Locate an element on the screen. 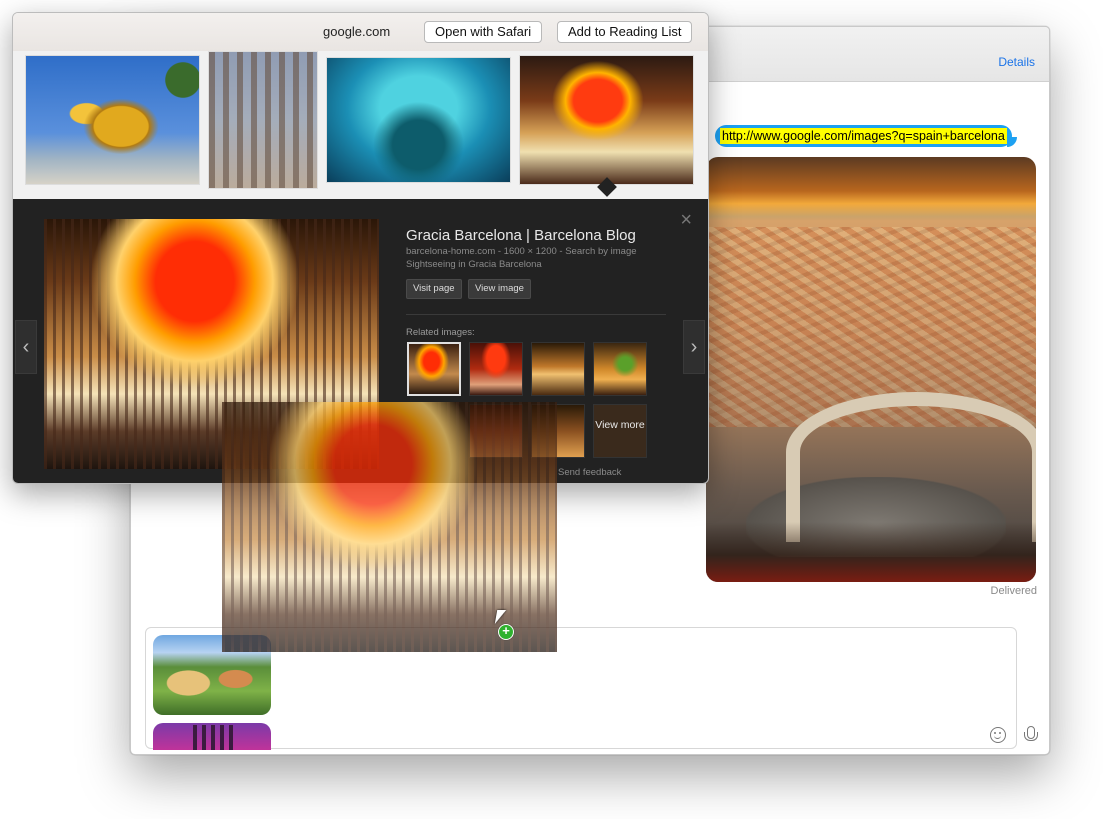 The image size is (1103, 819). result-thumb-golden-chariot is located at coordinates (112, 120).